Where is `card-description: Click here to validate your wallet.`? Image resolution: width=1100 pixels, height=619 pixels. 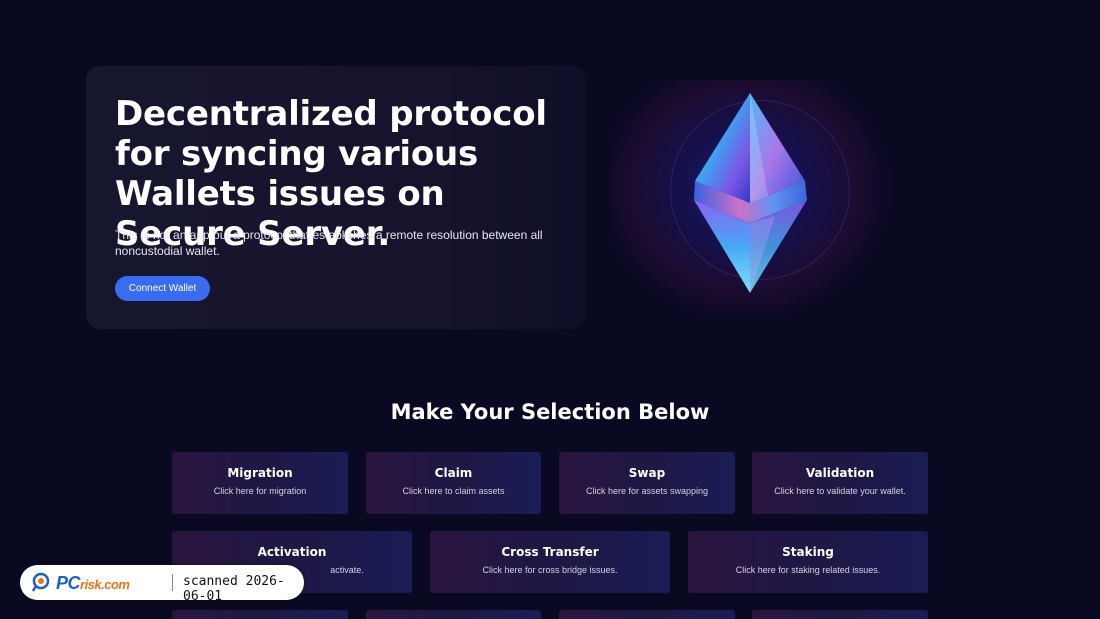 card-description: Click here to validate your wallet. is located at coordinates (840, 491).